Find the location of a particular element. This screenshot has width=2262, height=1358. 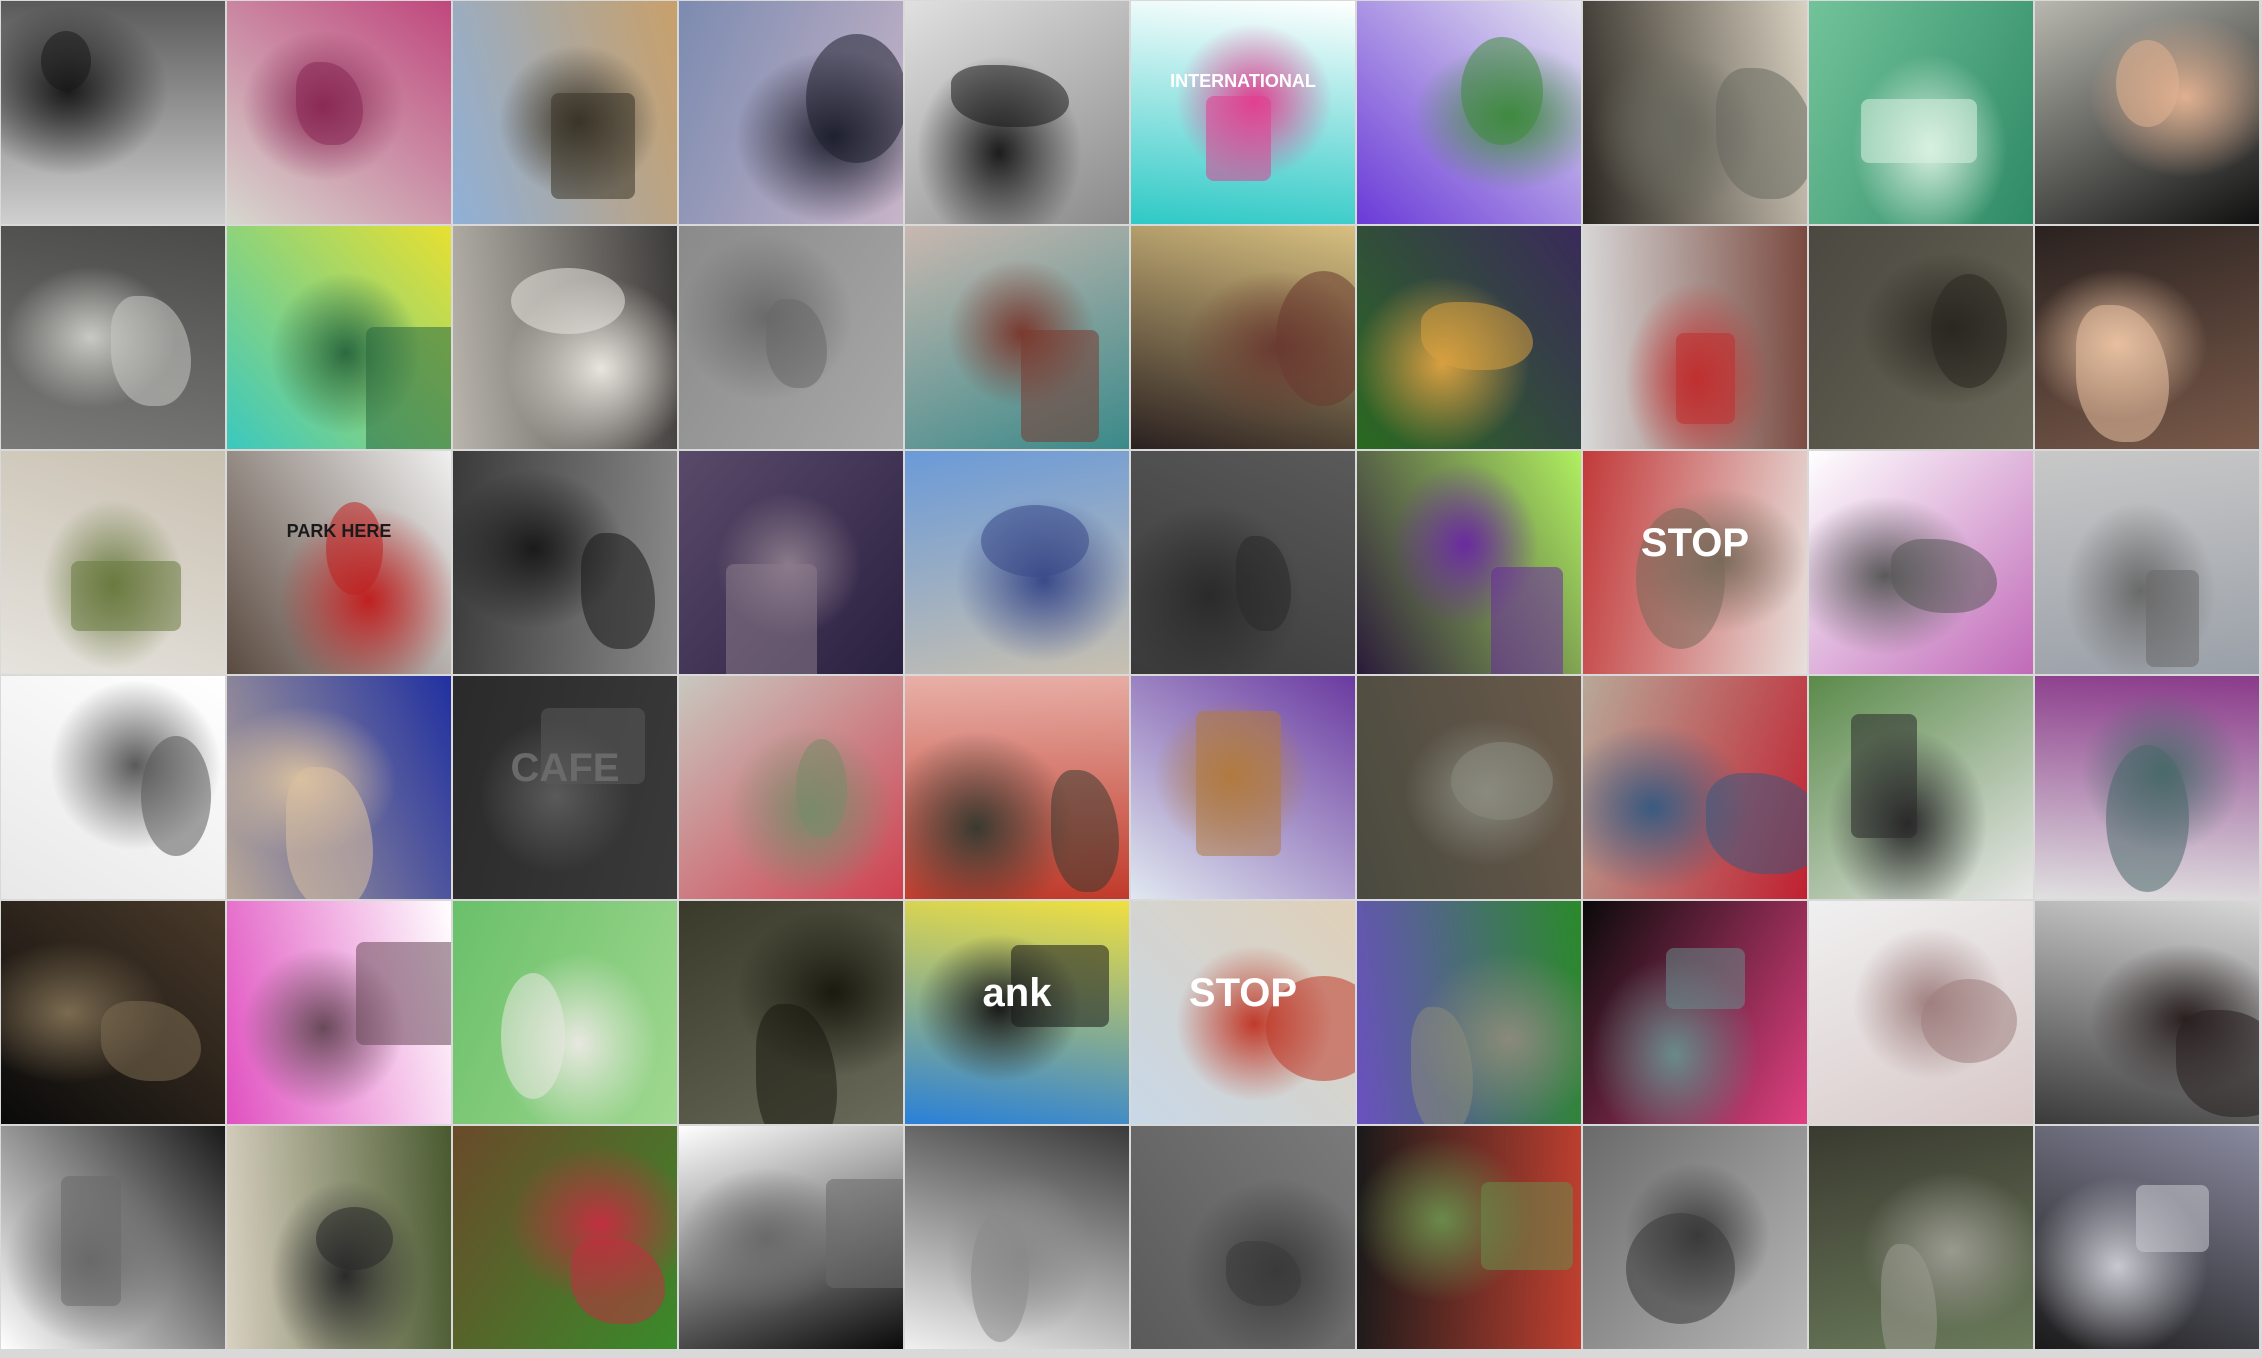

photo-tile: INTERNATIONAL is located at coordinates (1243, 112).